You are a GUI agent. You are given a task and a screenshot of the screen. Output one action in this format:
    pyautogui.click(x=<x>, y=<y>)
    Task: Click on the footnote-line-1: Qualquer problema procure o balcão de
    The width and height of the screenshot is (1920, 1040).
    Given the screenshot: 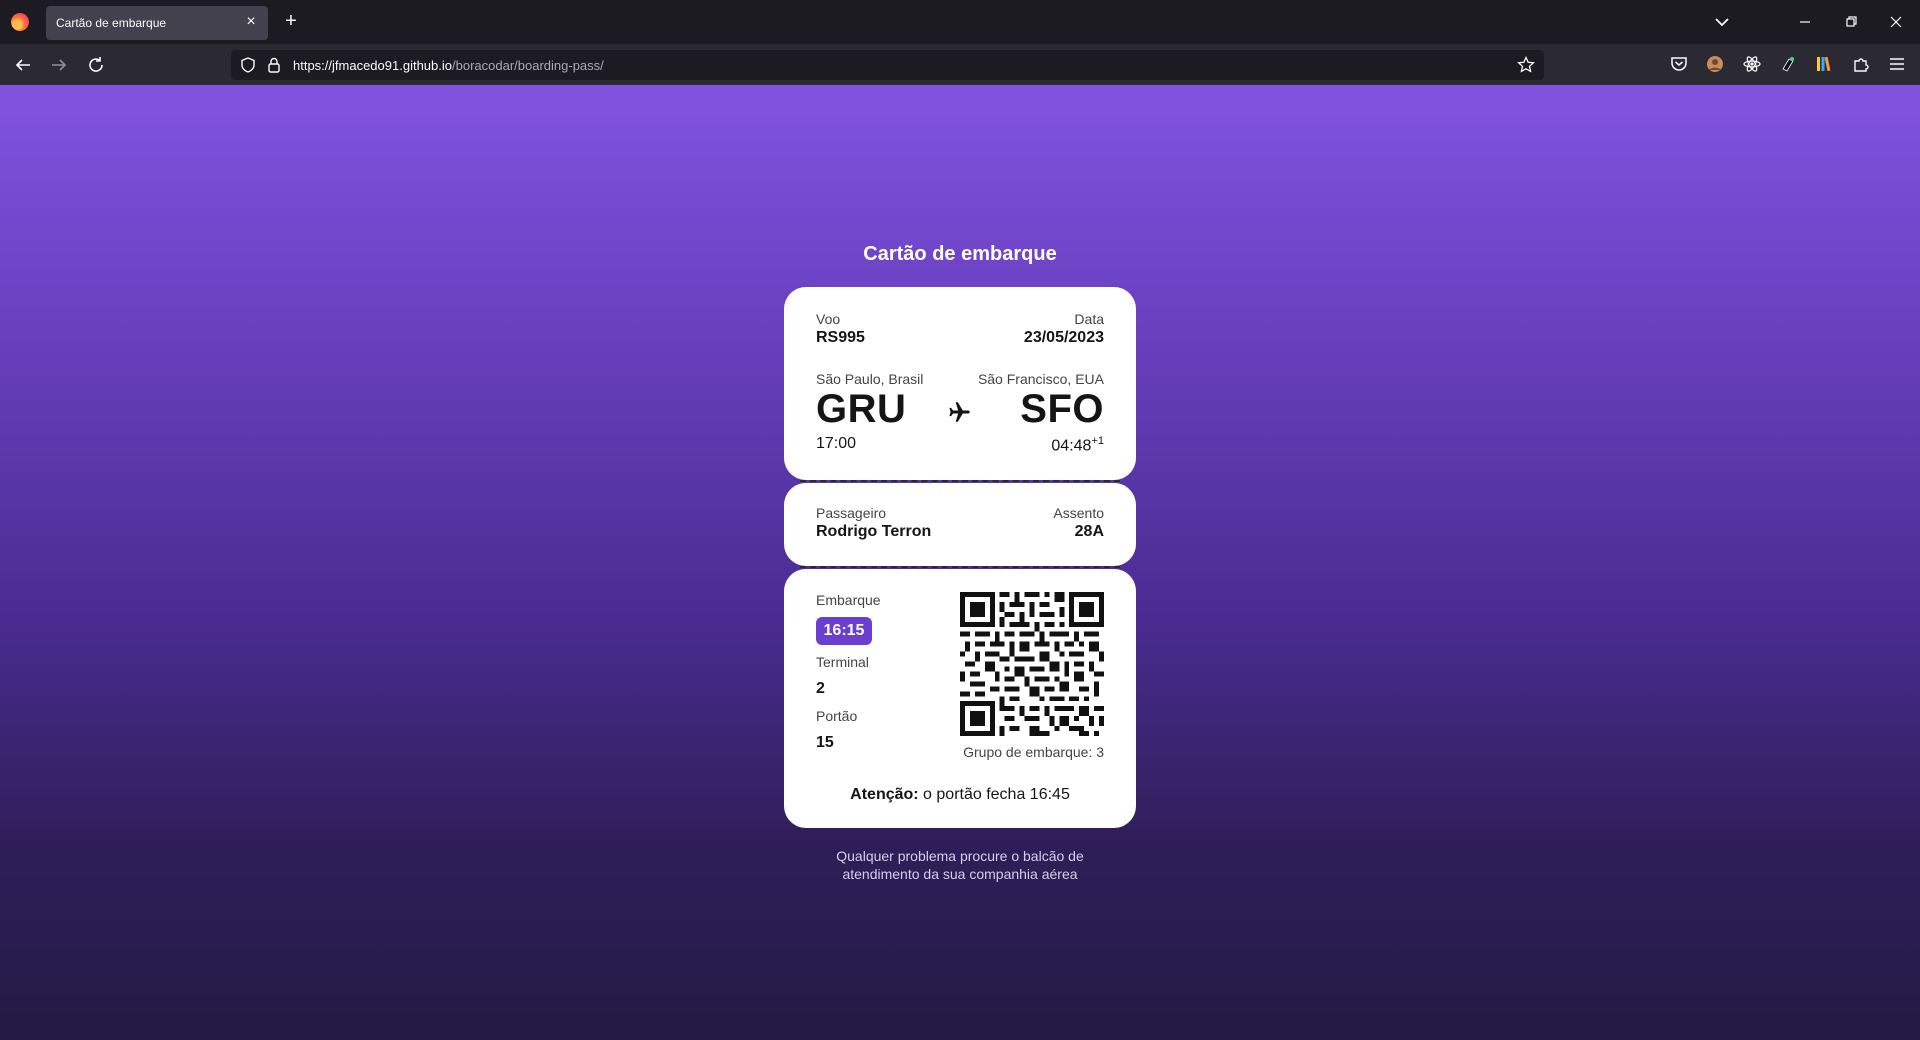 What is the action you would take?
    pyautogui.click(x=960, y=856)
    